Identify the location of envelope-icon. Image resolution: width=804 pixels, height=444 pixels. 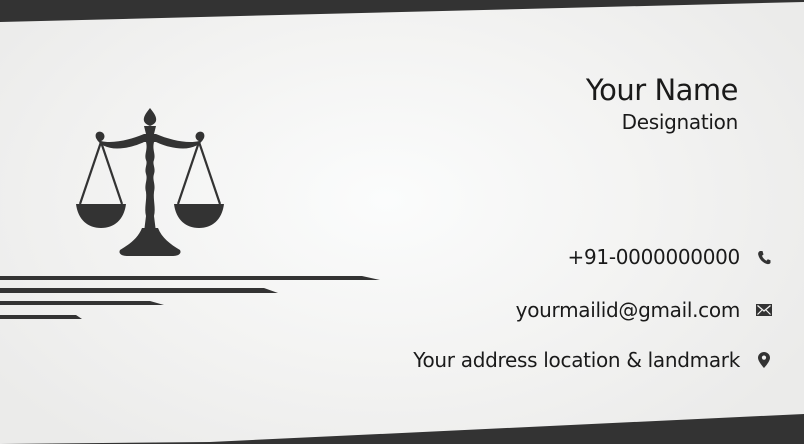
(764, 310).